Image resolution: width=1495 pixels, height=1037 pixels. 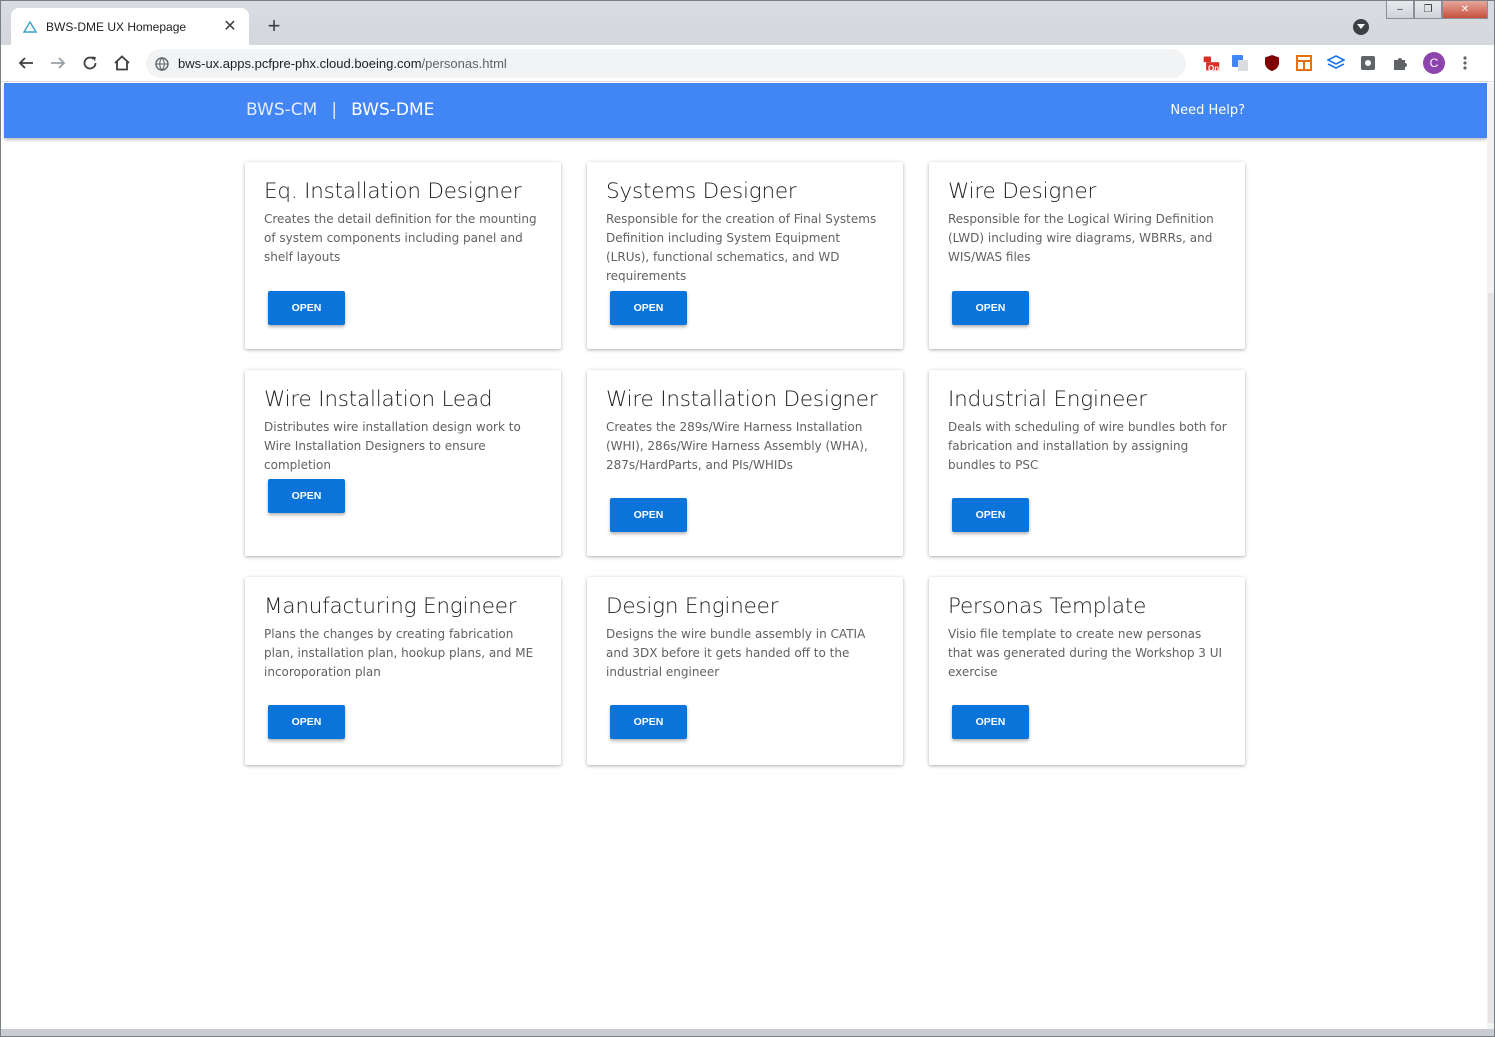 What do you see at coordinates (230, 27) in the screenshot?
I see `tab-close-icon: ✕` at bounding box center [230, 27].